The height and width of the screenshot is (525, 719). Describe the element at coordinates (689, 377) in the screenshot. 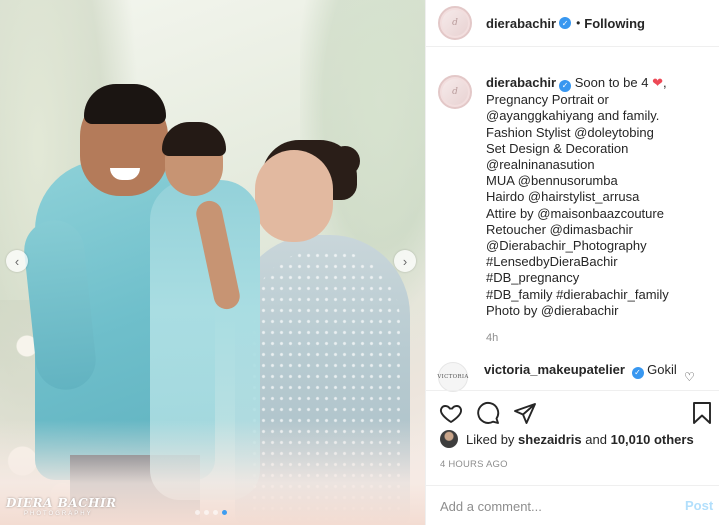

I see `comment-like-heart-icon: ♡` at that location.